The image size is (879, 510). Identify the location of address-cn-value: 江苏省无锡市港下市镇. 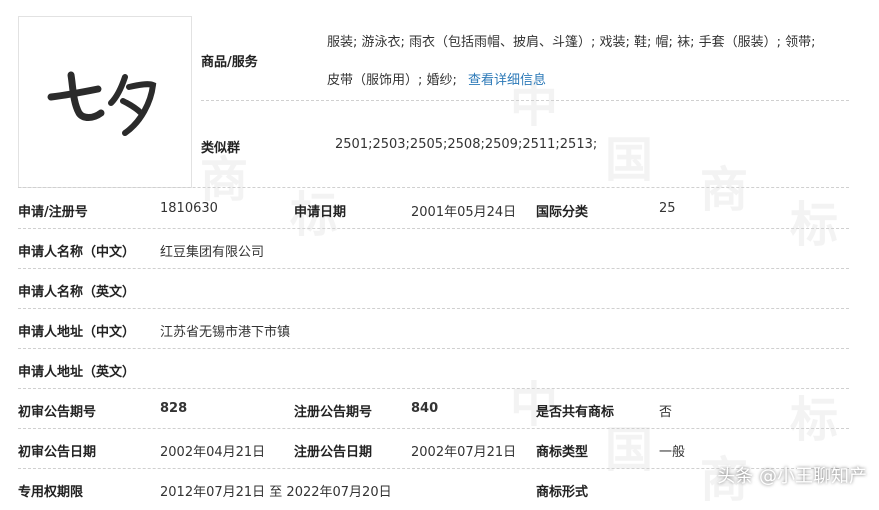
(225, 332).